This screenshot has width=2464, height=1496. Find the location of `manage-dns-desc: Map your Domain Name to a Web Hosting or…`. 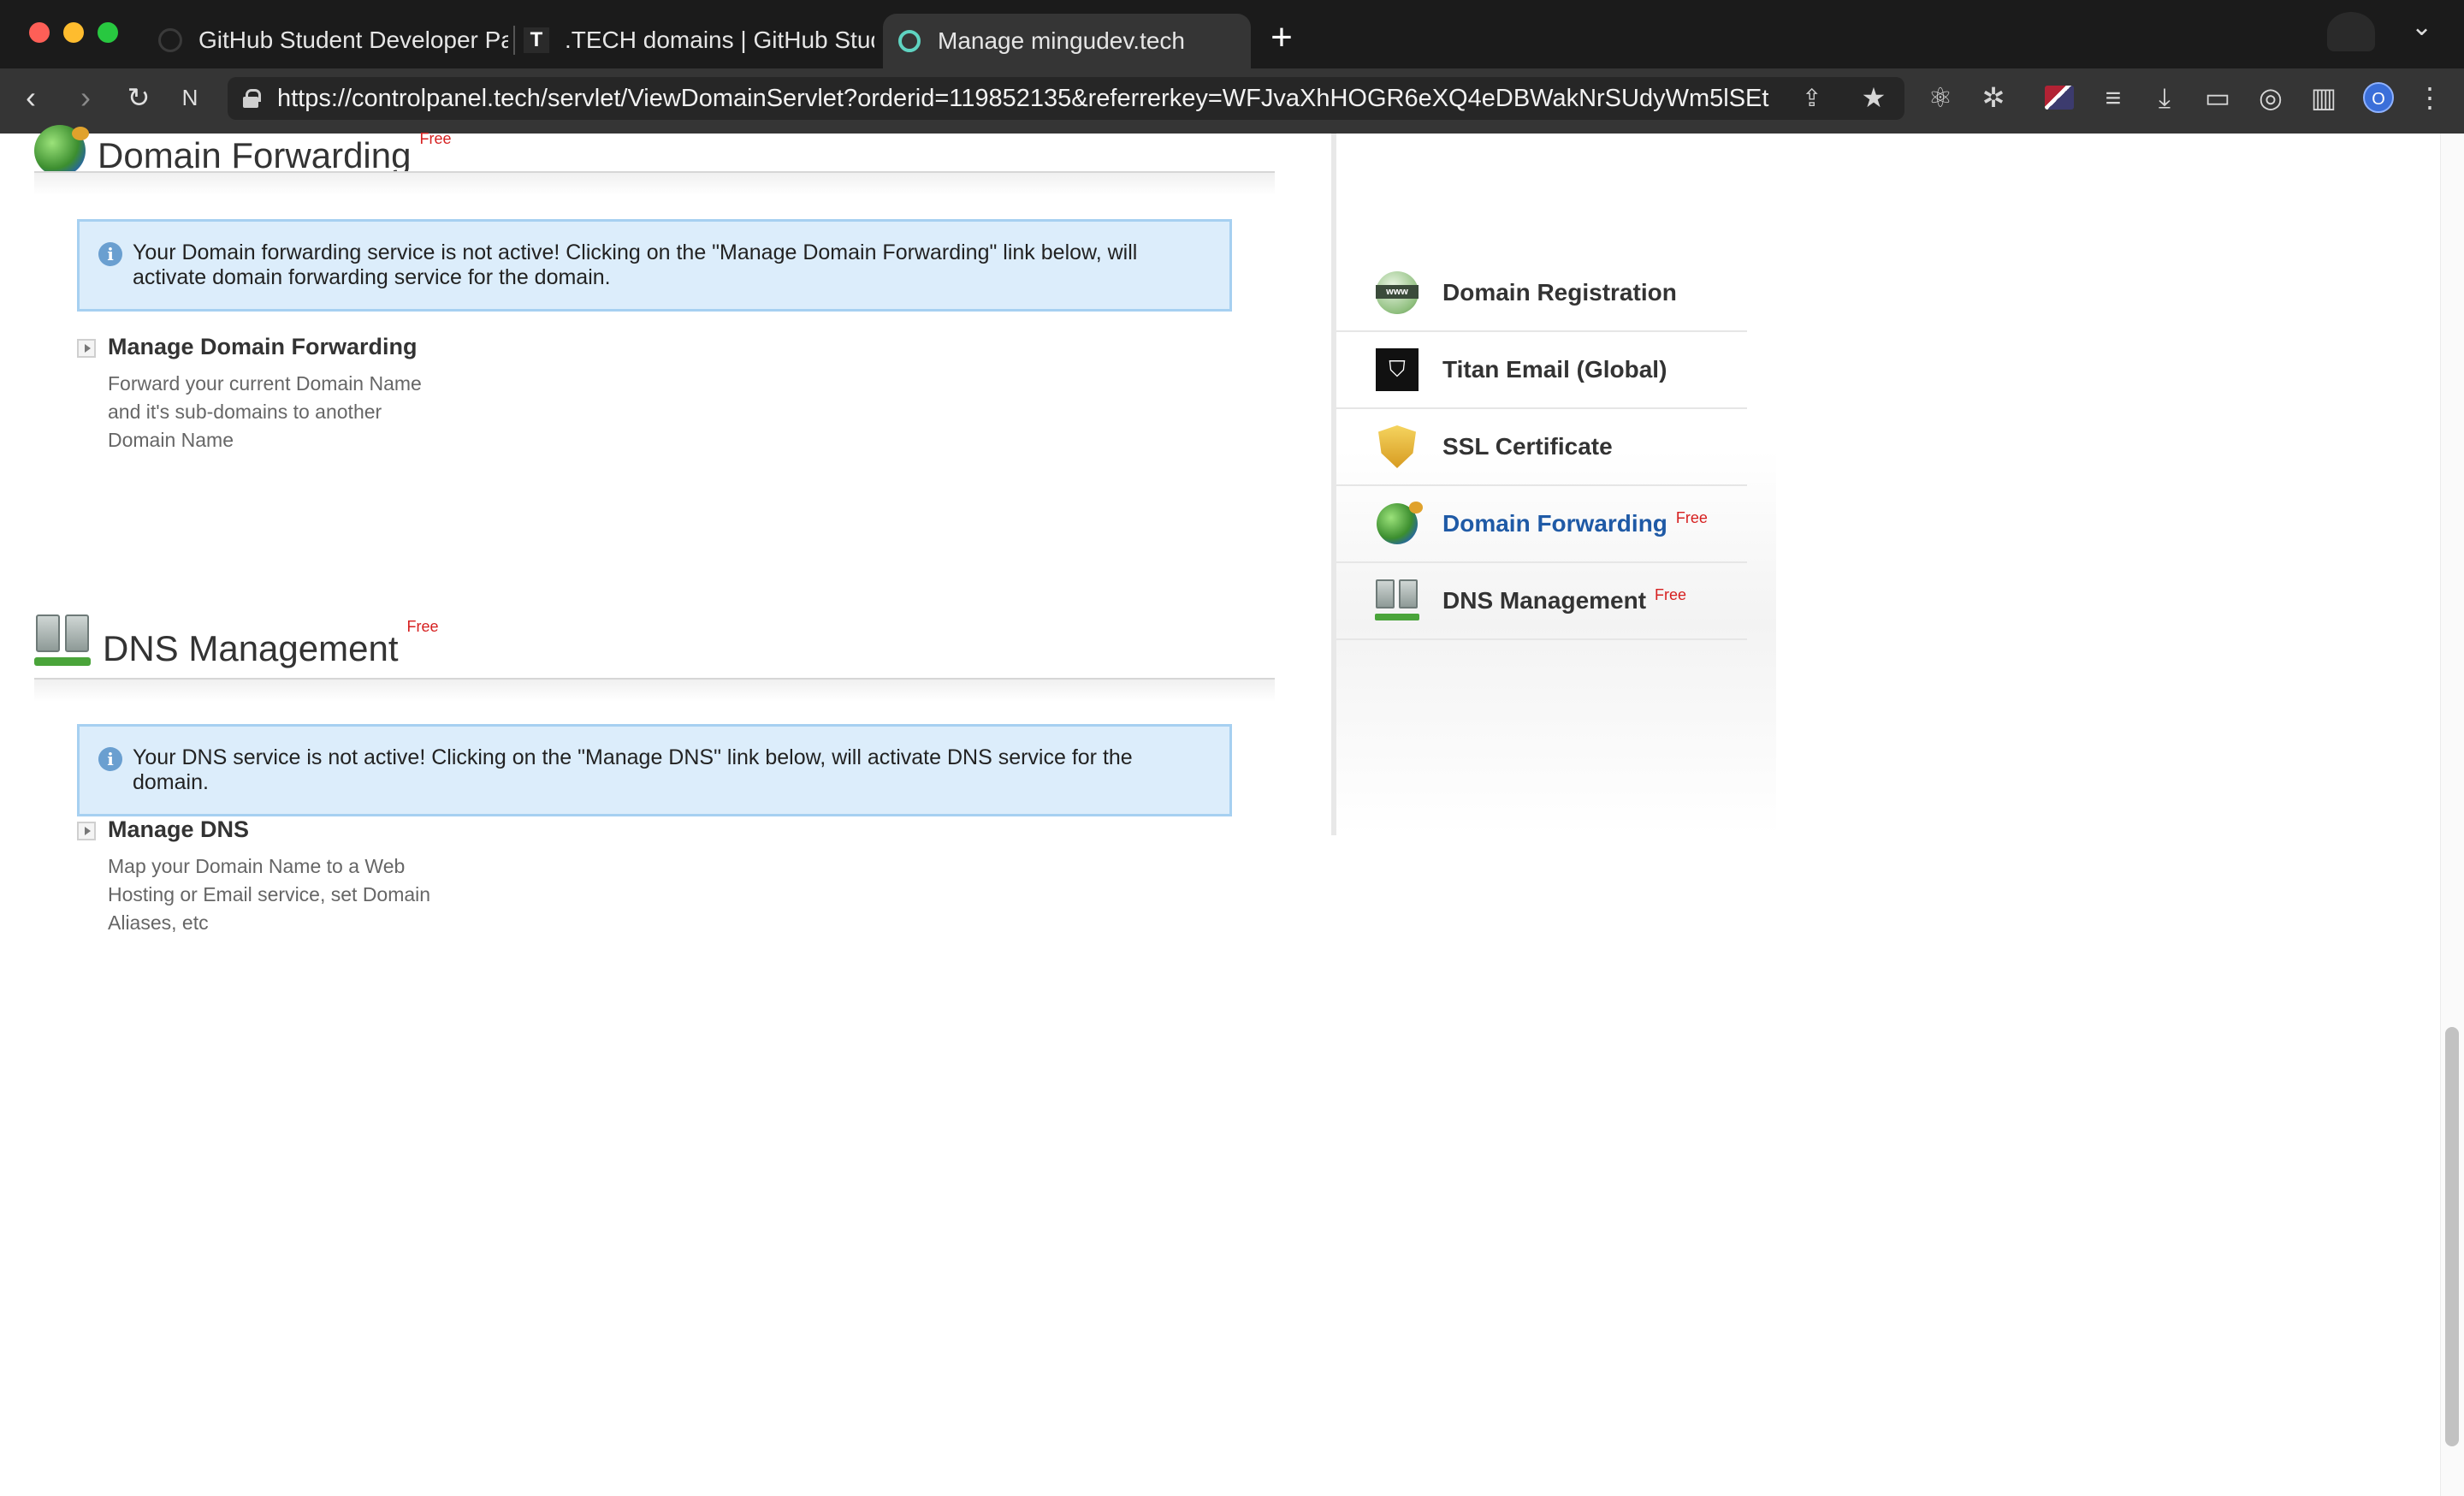

manage-dns-desc: Map your Domain Name to a Web Hosting or… is located at coordinates (269, 895).